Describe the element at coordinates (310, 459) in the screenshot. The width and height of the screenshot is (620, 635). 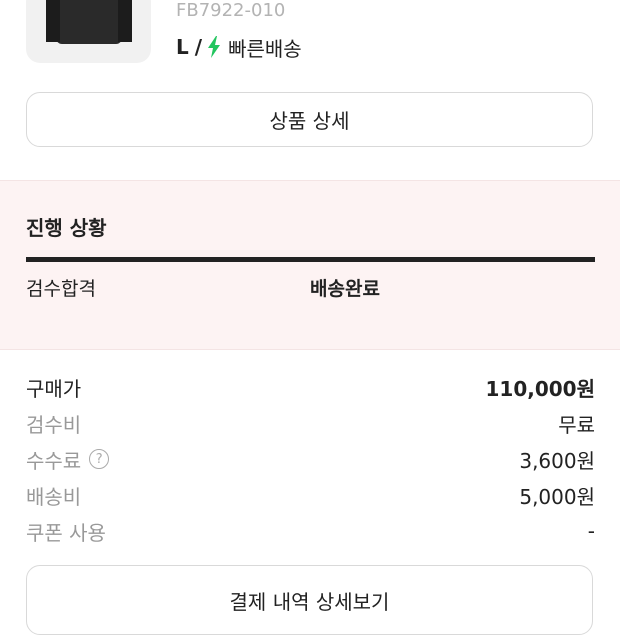
I see `payment-row-commission: 수수료 ? 3,600원` at that location.